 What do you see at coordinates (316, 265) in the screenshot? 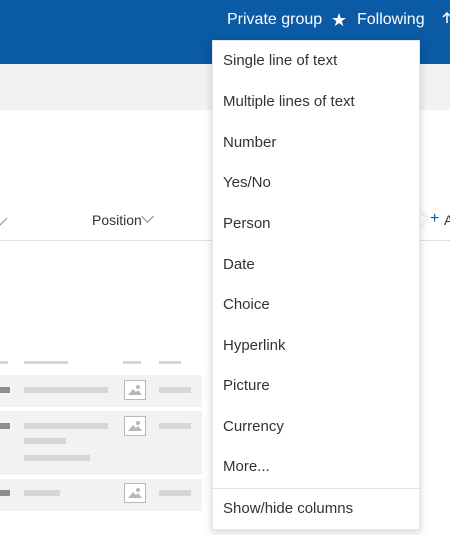
I see `menu-item-date: Date` at bounding box center [316, 265].